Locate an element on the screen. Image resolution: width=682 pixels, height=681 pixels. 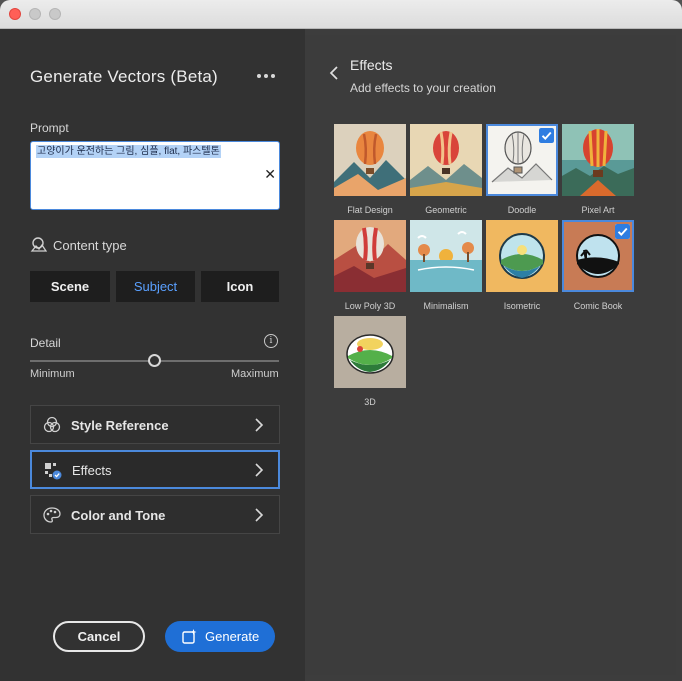
prompt-text: 고양이가 운전하는 그림, 심플, flat, 파스텔톤 is located at coordinates (128, 151).